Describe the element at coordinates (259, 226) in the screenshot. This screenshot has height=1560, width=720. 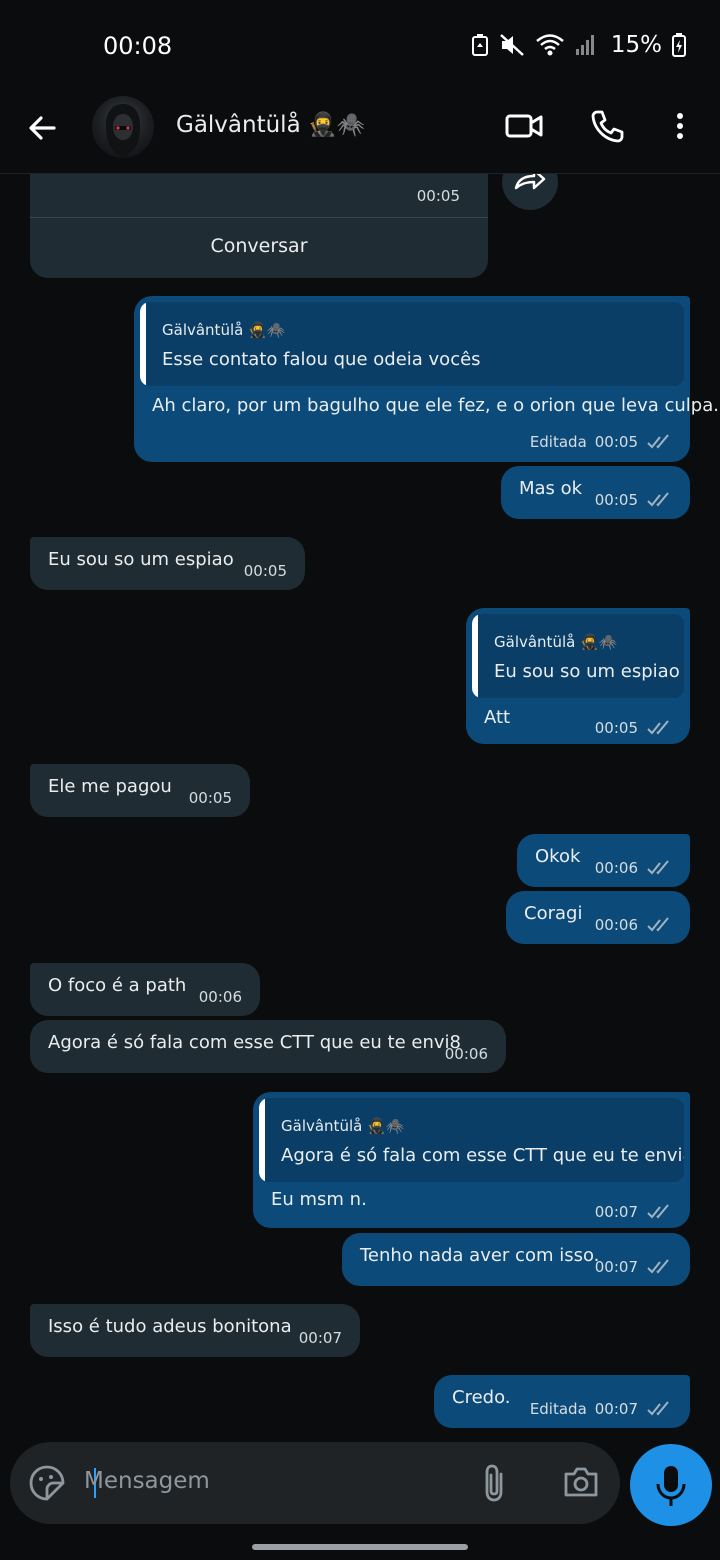
I see `contact-card: 00:05 Conversar` at that location.